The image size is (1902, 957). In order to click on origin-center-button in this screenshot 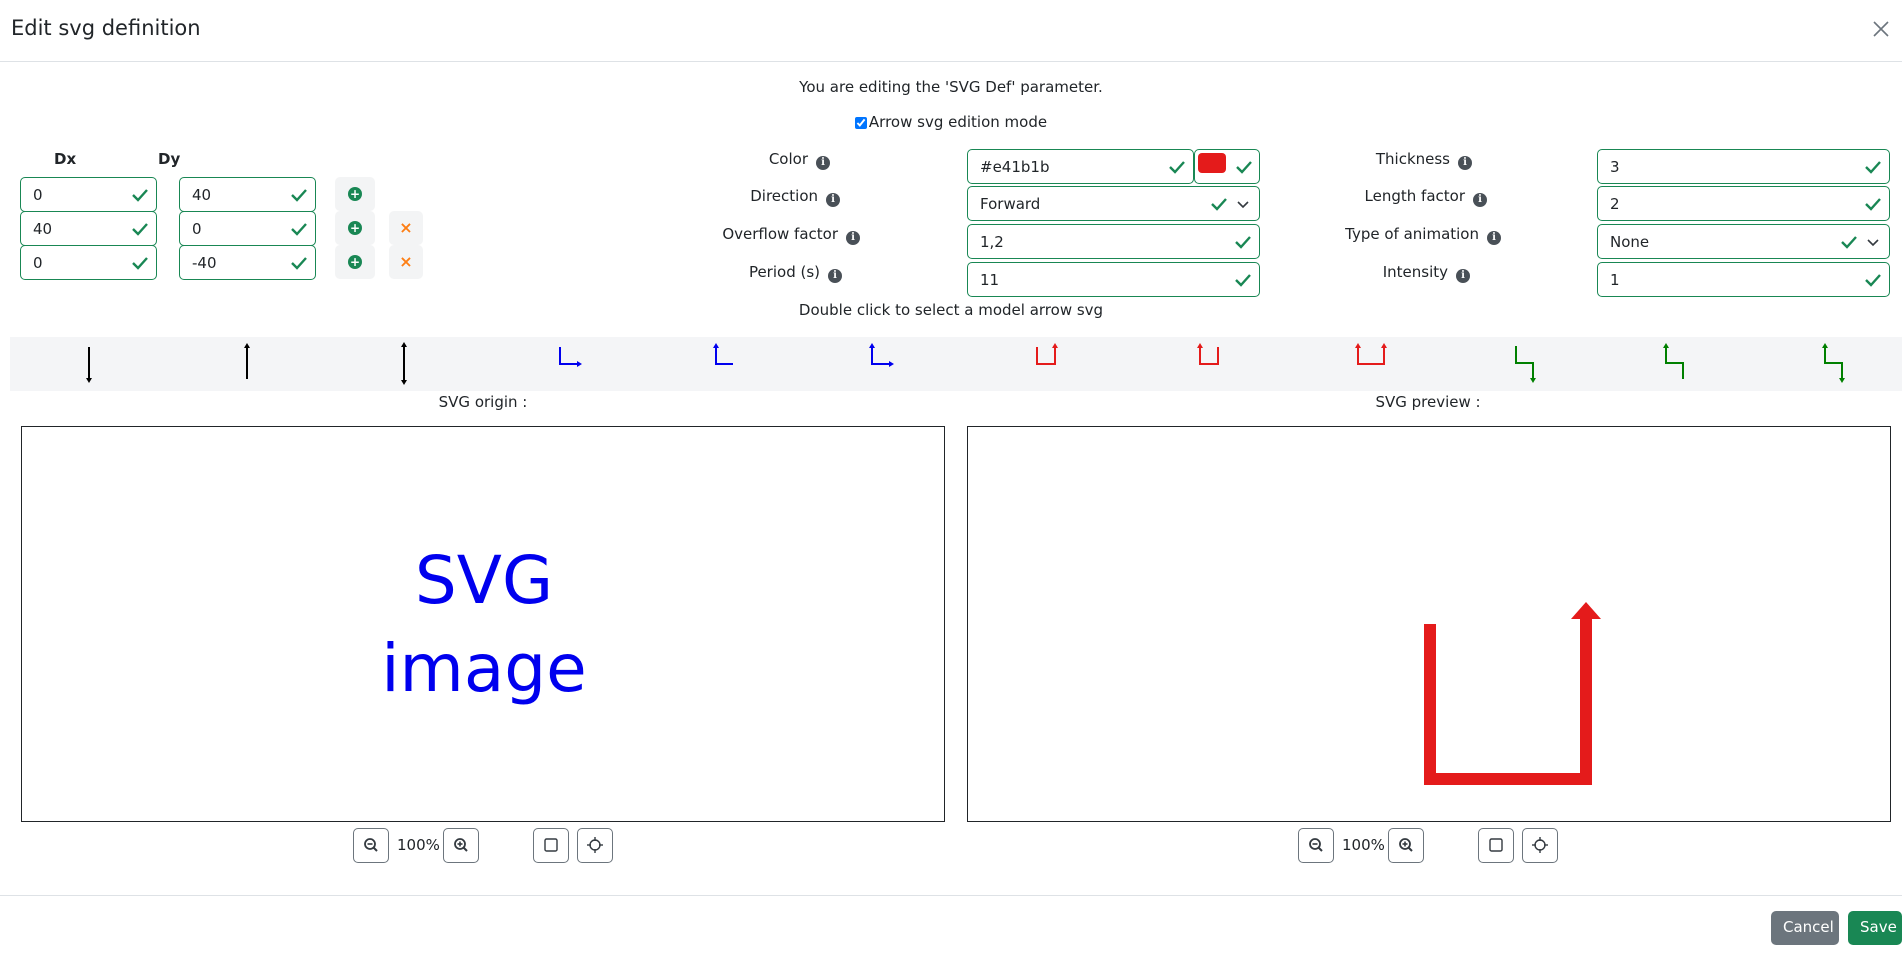, I will do `click(595, 845)`.